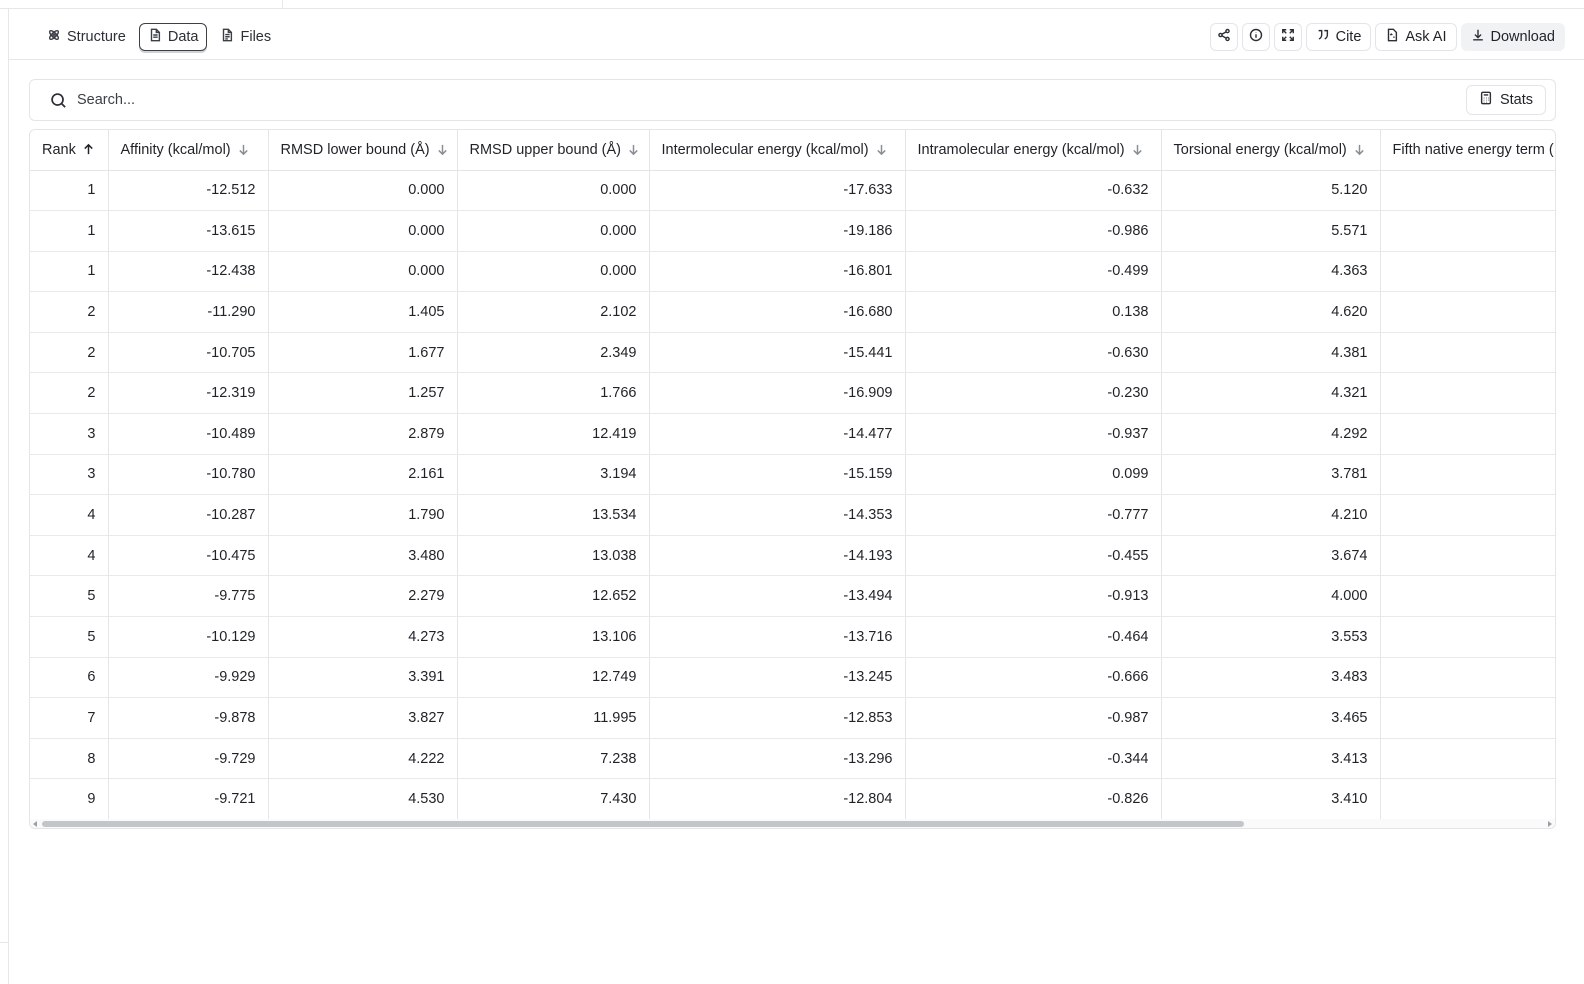 This screenshot has height=984, width=1584. I want to click on scroll-left-icon, so click(35, 824).